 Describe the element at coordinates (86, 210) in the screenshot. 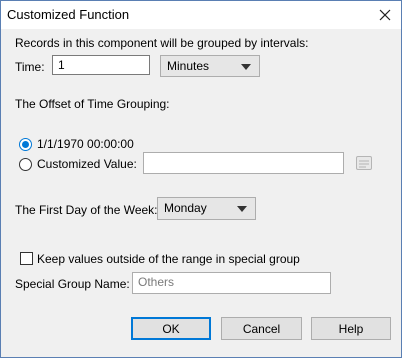

I see `first-day-label: The First Day of the Week:` at that location.